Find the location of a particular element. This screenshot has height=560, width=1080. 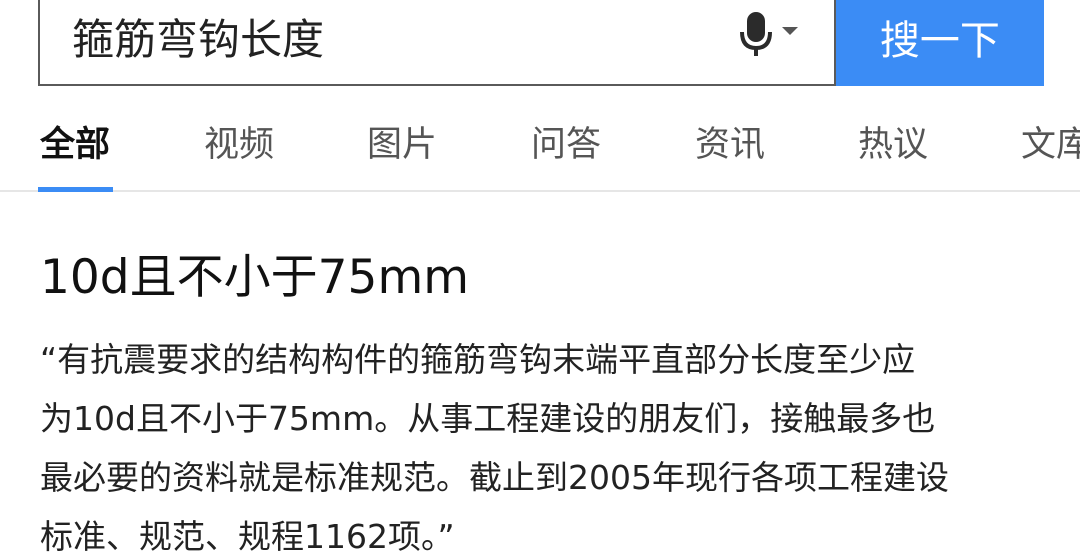

tab-qa: 问答 is located at coordinates (566, 141).